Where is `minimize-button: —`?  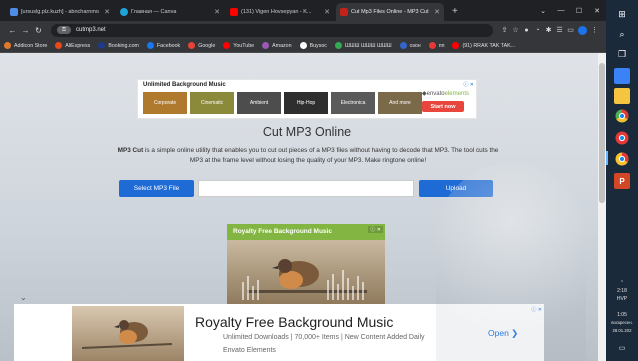 minimize-button: — is located at coordinates (561, 10).